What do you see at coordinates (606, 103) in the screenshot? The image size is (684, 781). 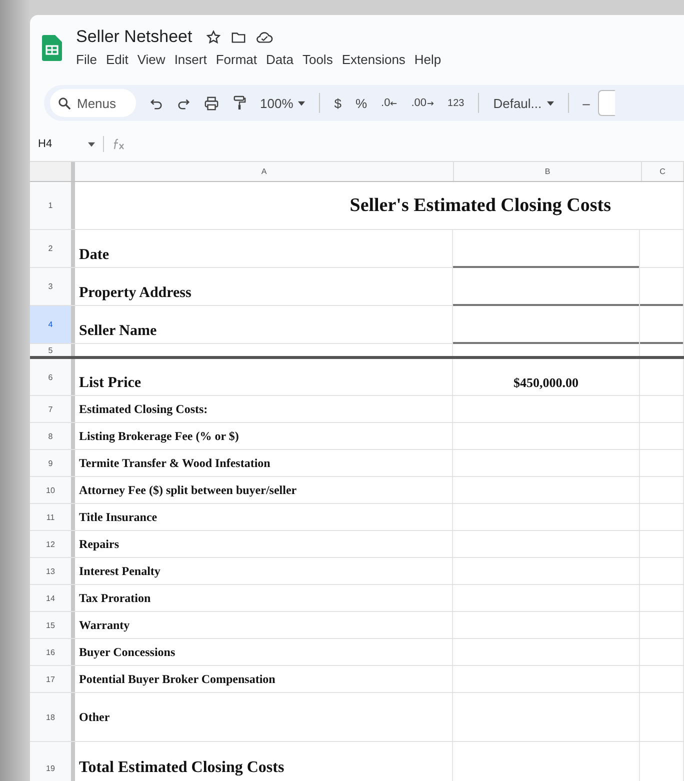 I see `font-size-field` at bounding box center [606, 103].